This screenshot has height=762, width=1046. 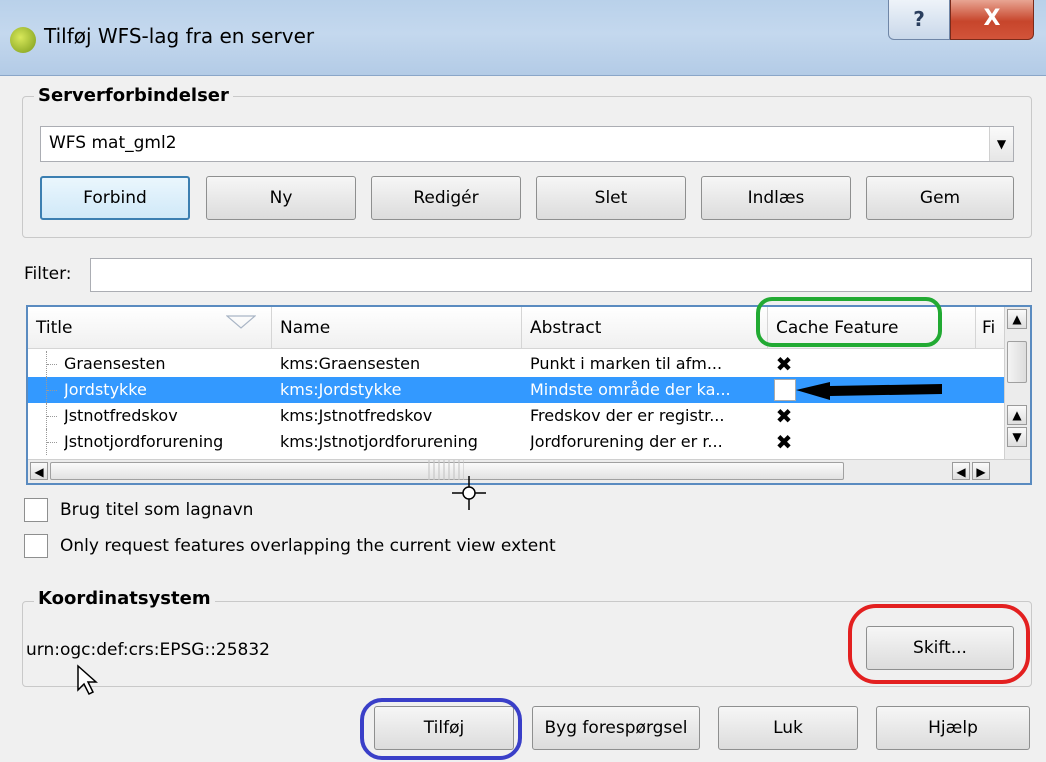 What do you see at coordinates (1017, 319) in the screenshot?
I see `scroll-up-icon: ▲` at bounding box center [1017, 319].